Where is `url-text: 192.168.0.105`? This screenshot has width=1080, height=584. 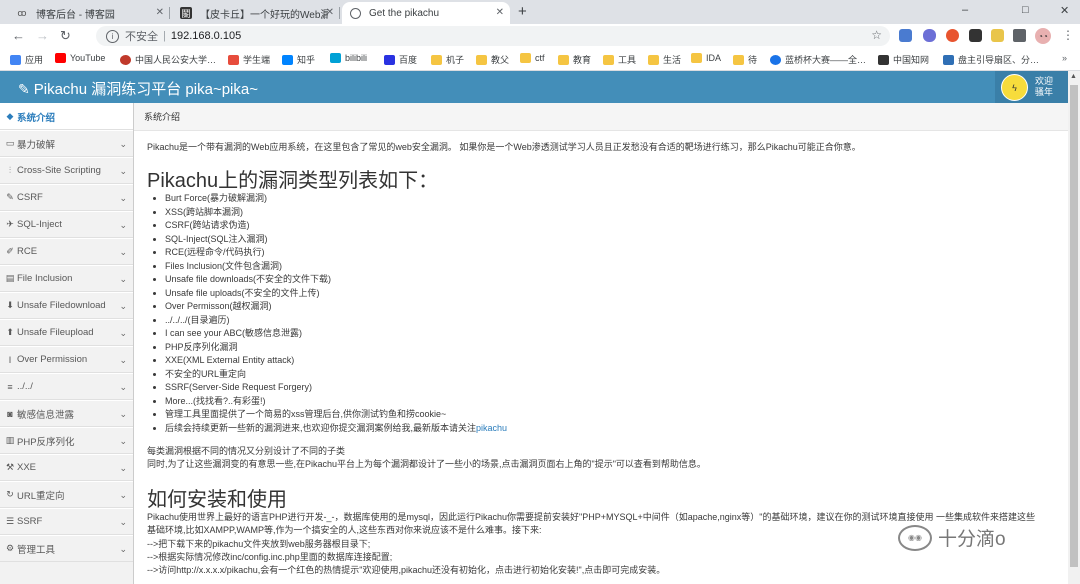
url-text: 192.168.0.105 is located at coordinates (206, 36).